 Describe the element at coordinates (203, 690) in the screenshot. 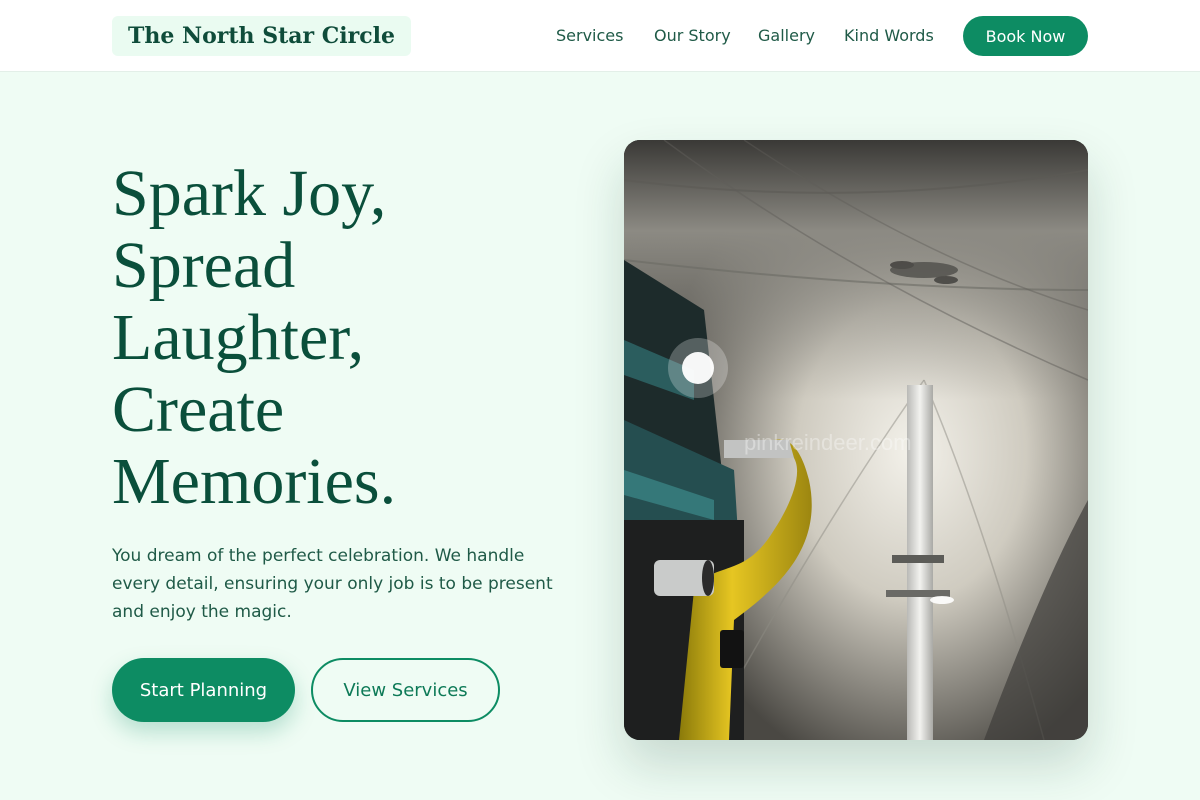

I see `start-planning-button: Start Planning` at that location.